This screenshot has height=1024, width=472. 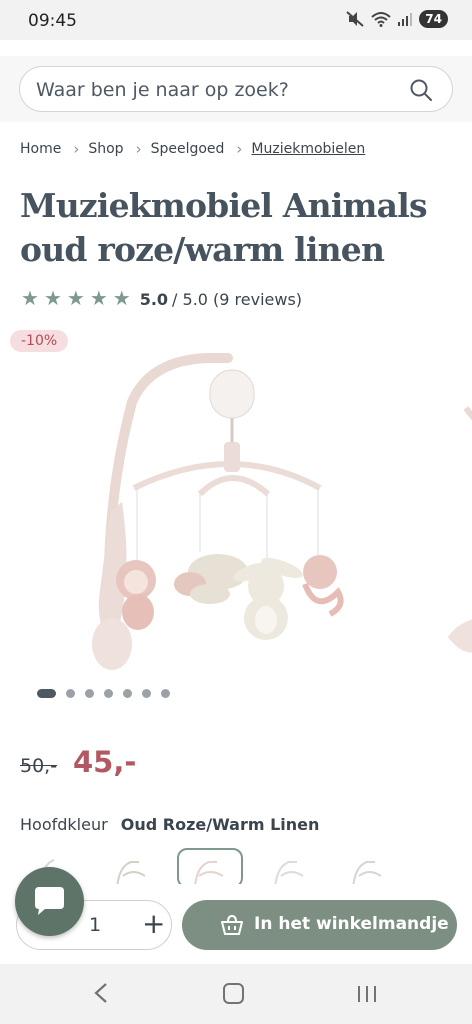 I want to click on breadcrumb-home: Home, so click(x=40, y=149).